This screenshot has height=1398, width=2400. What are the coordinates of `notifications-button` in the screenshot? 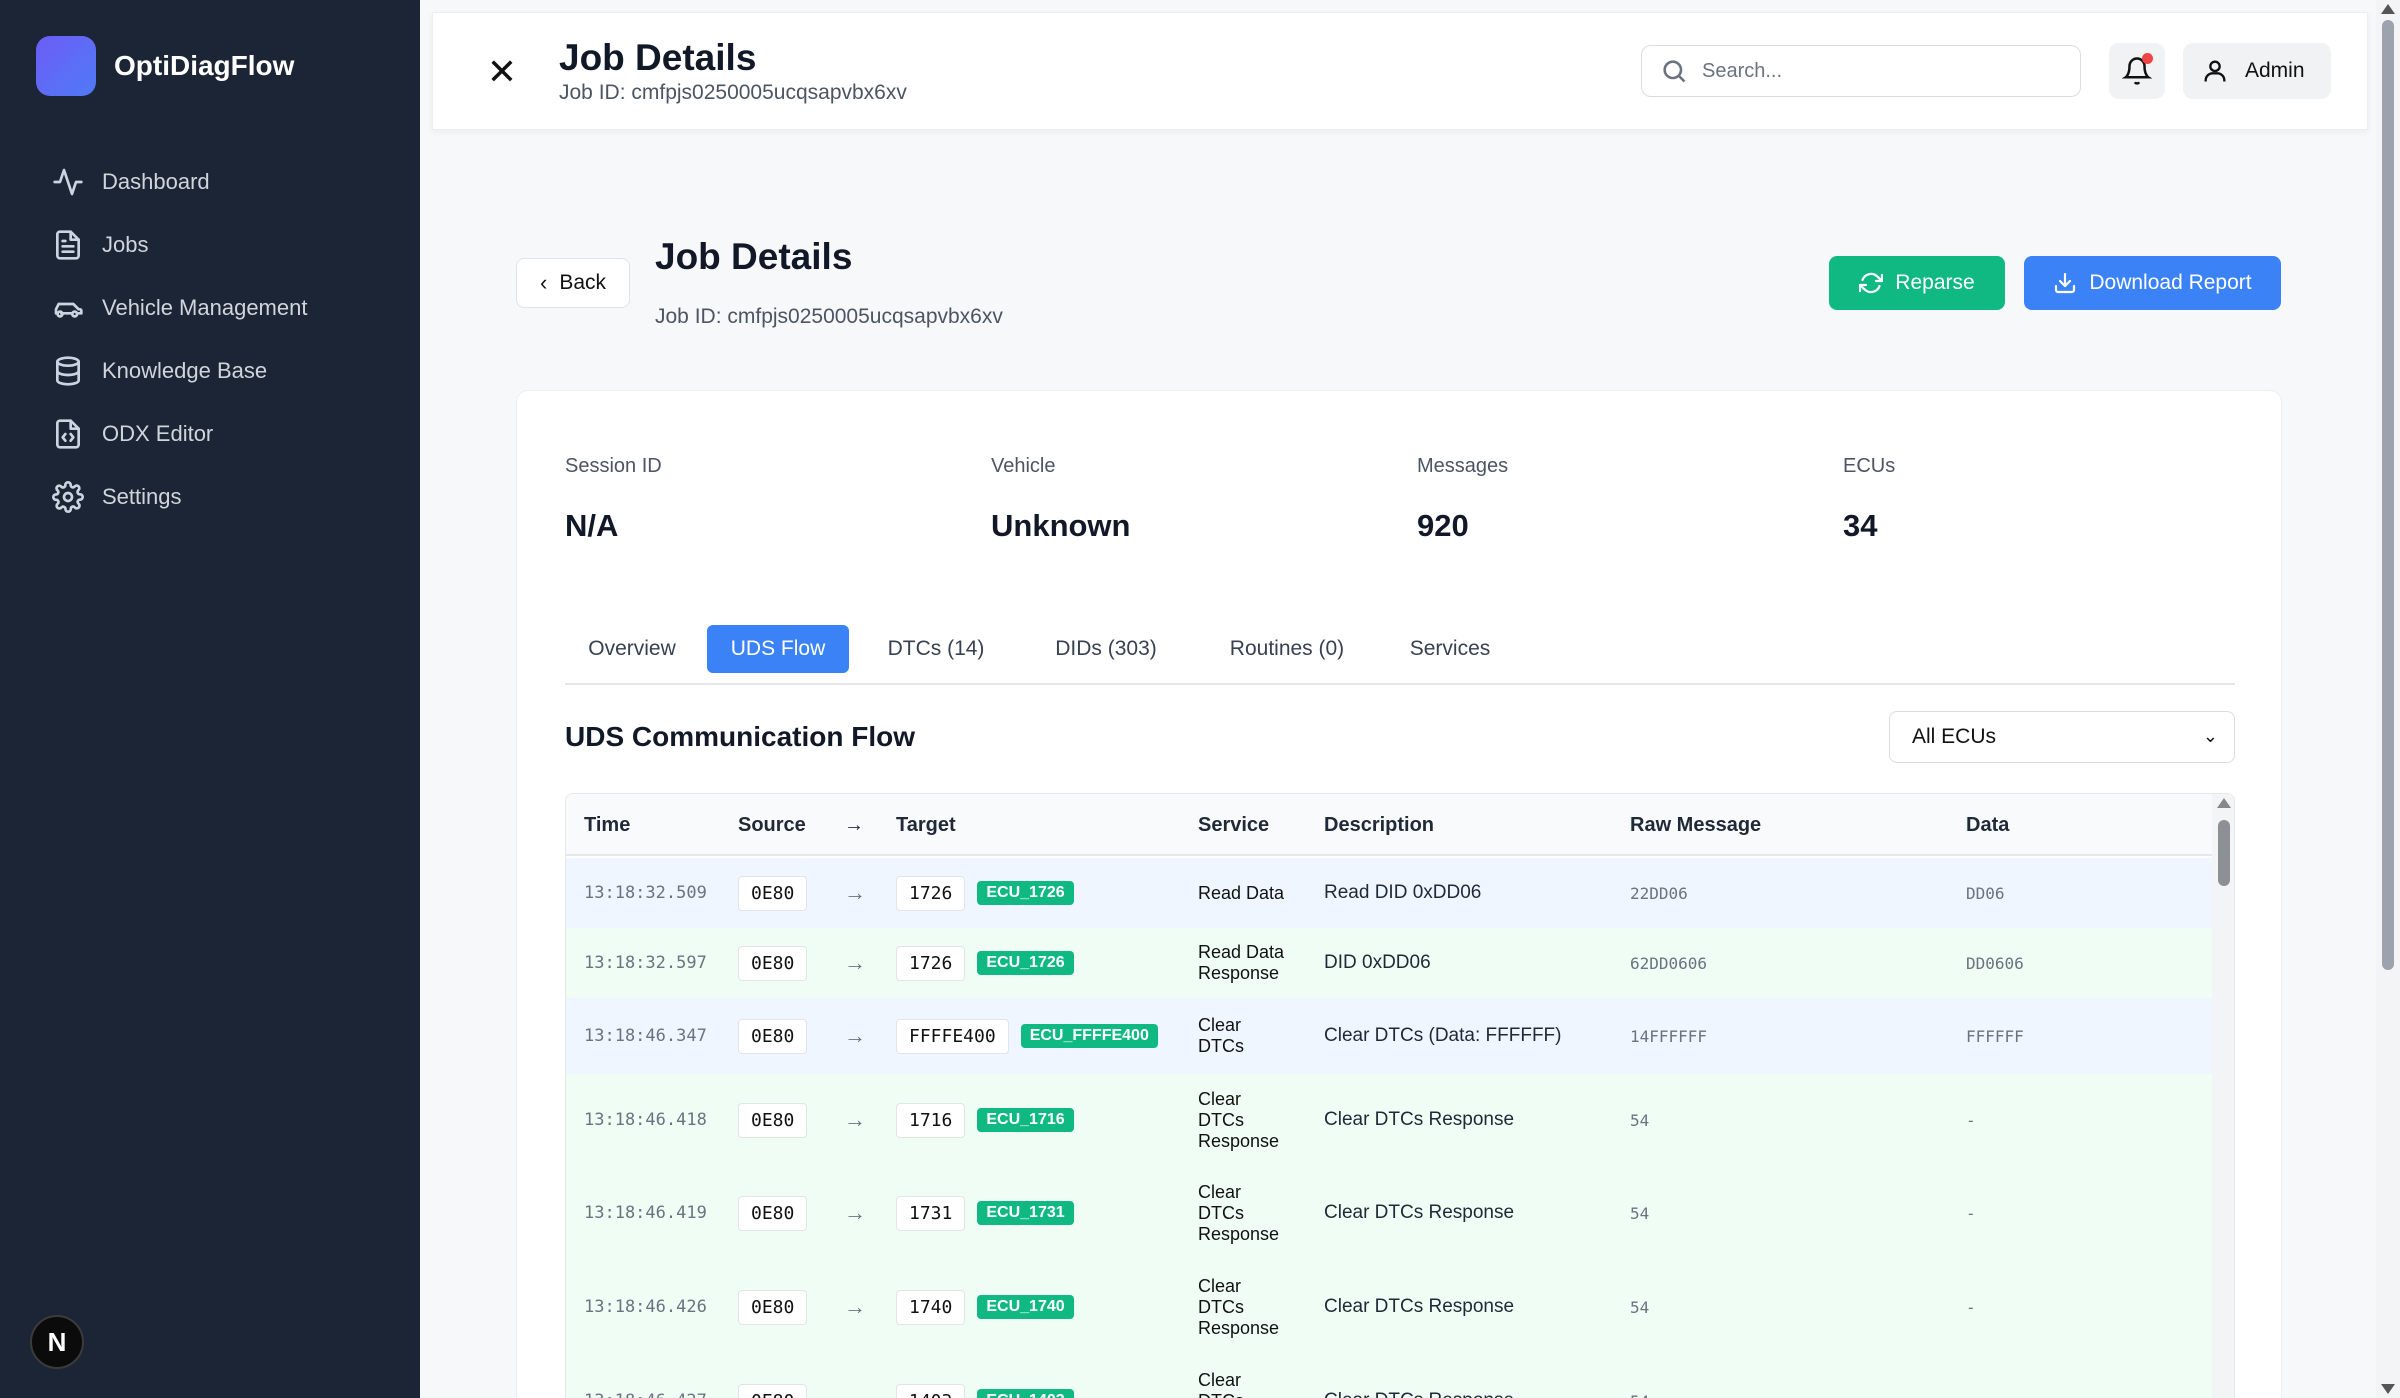 It's located at (2137, 71).